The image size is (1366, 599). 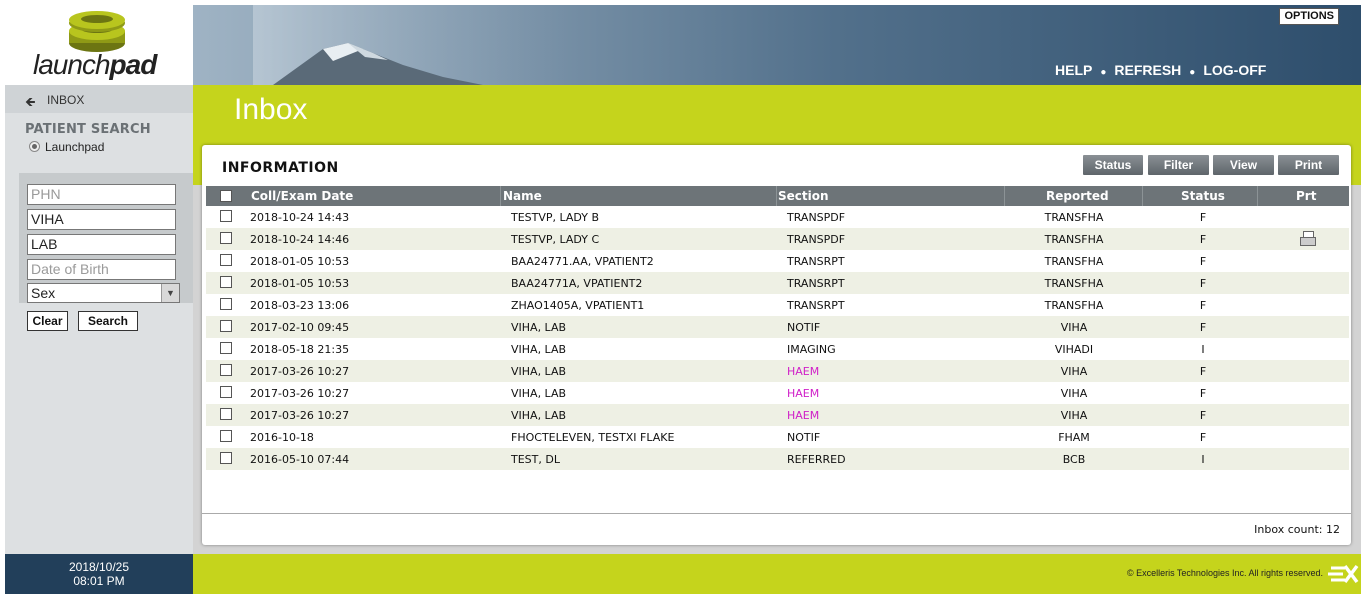 I want to click on status-button: Status, so click(x=1113, y=165).